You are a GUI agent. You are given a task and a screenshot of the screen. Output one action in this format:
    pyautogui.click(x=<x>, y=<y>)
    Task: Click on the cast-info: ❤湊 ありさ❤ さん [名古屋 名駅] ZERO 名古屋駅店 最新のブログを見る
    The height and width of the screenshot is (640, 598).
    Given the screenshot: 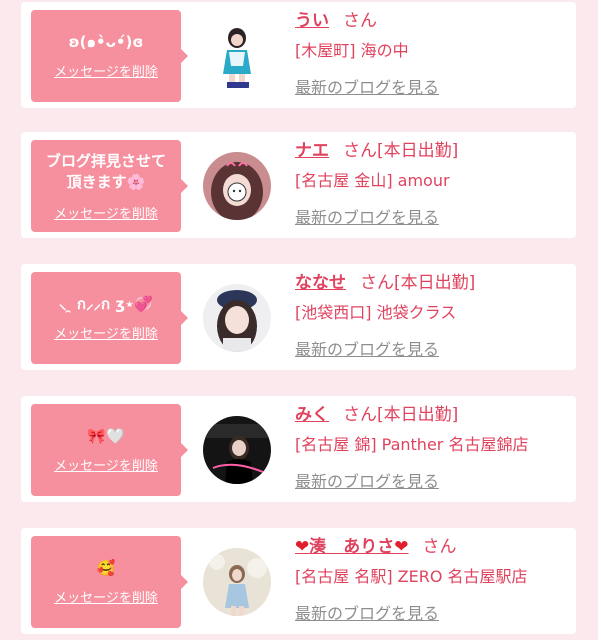 What is the action you would take?
    pyautogui.click(x=431, y=579)
    